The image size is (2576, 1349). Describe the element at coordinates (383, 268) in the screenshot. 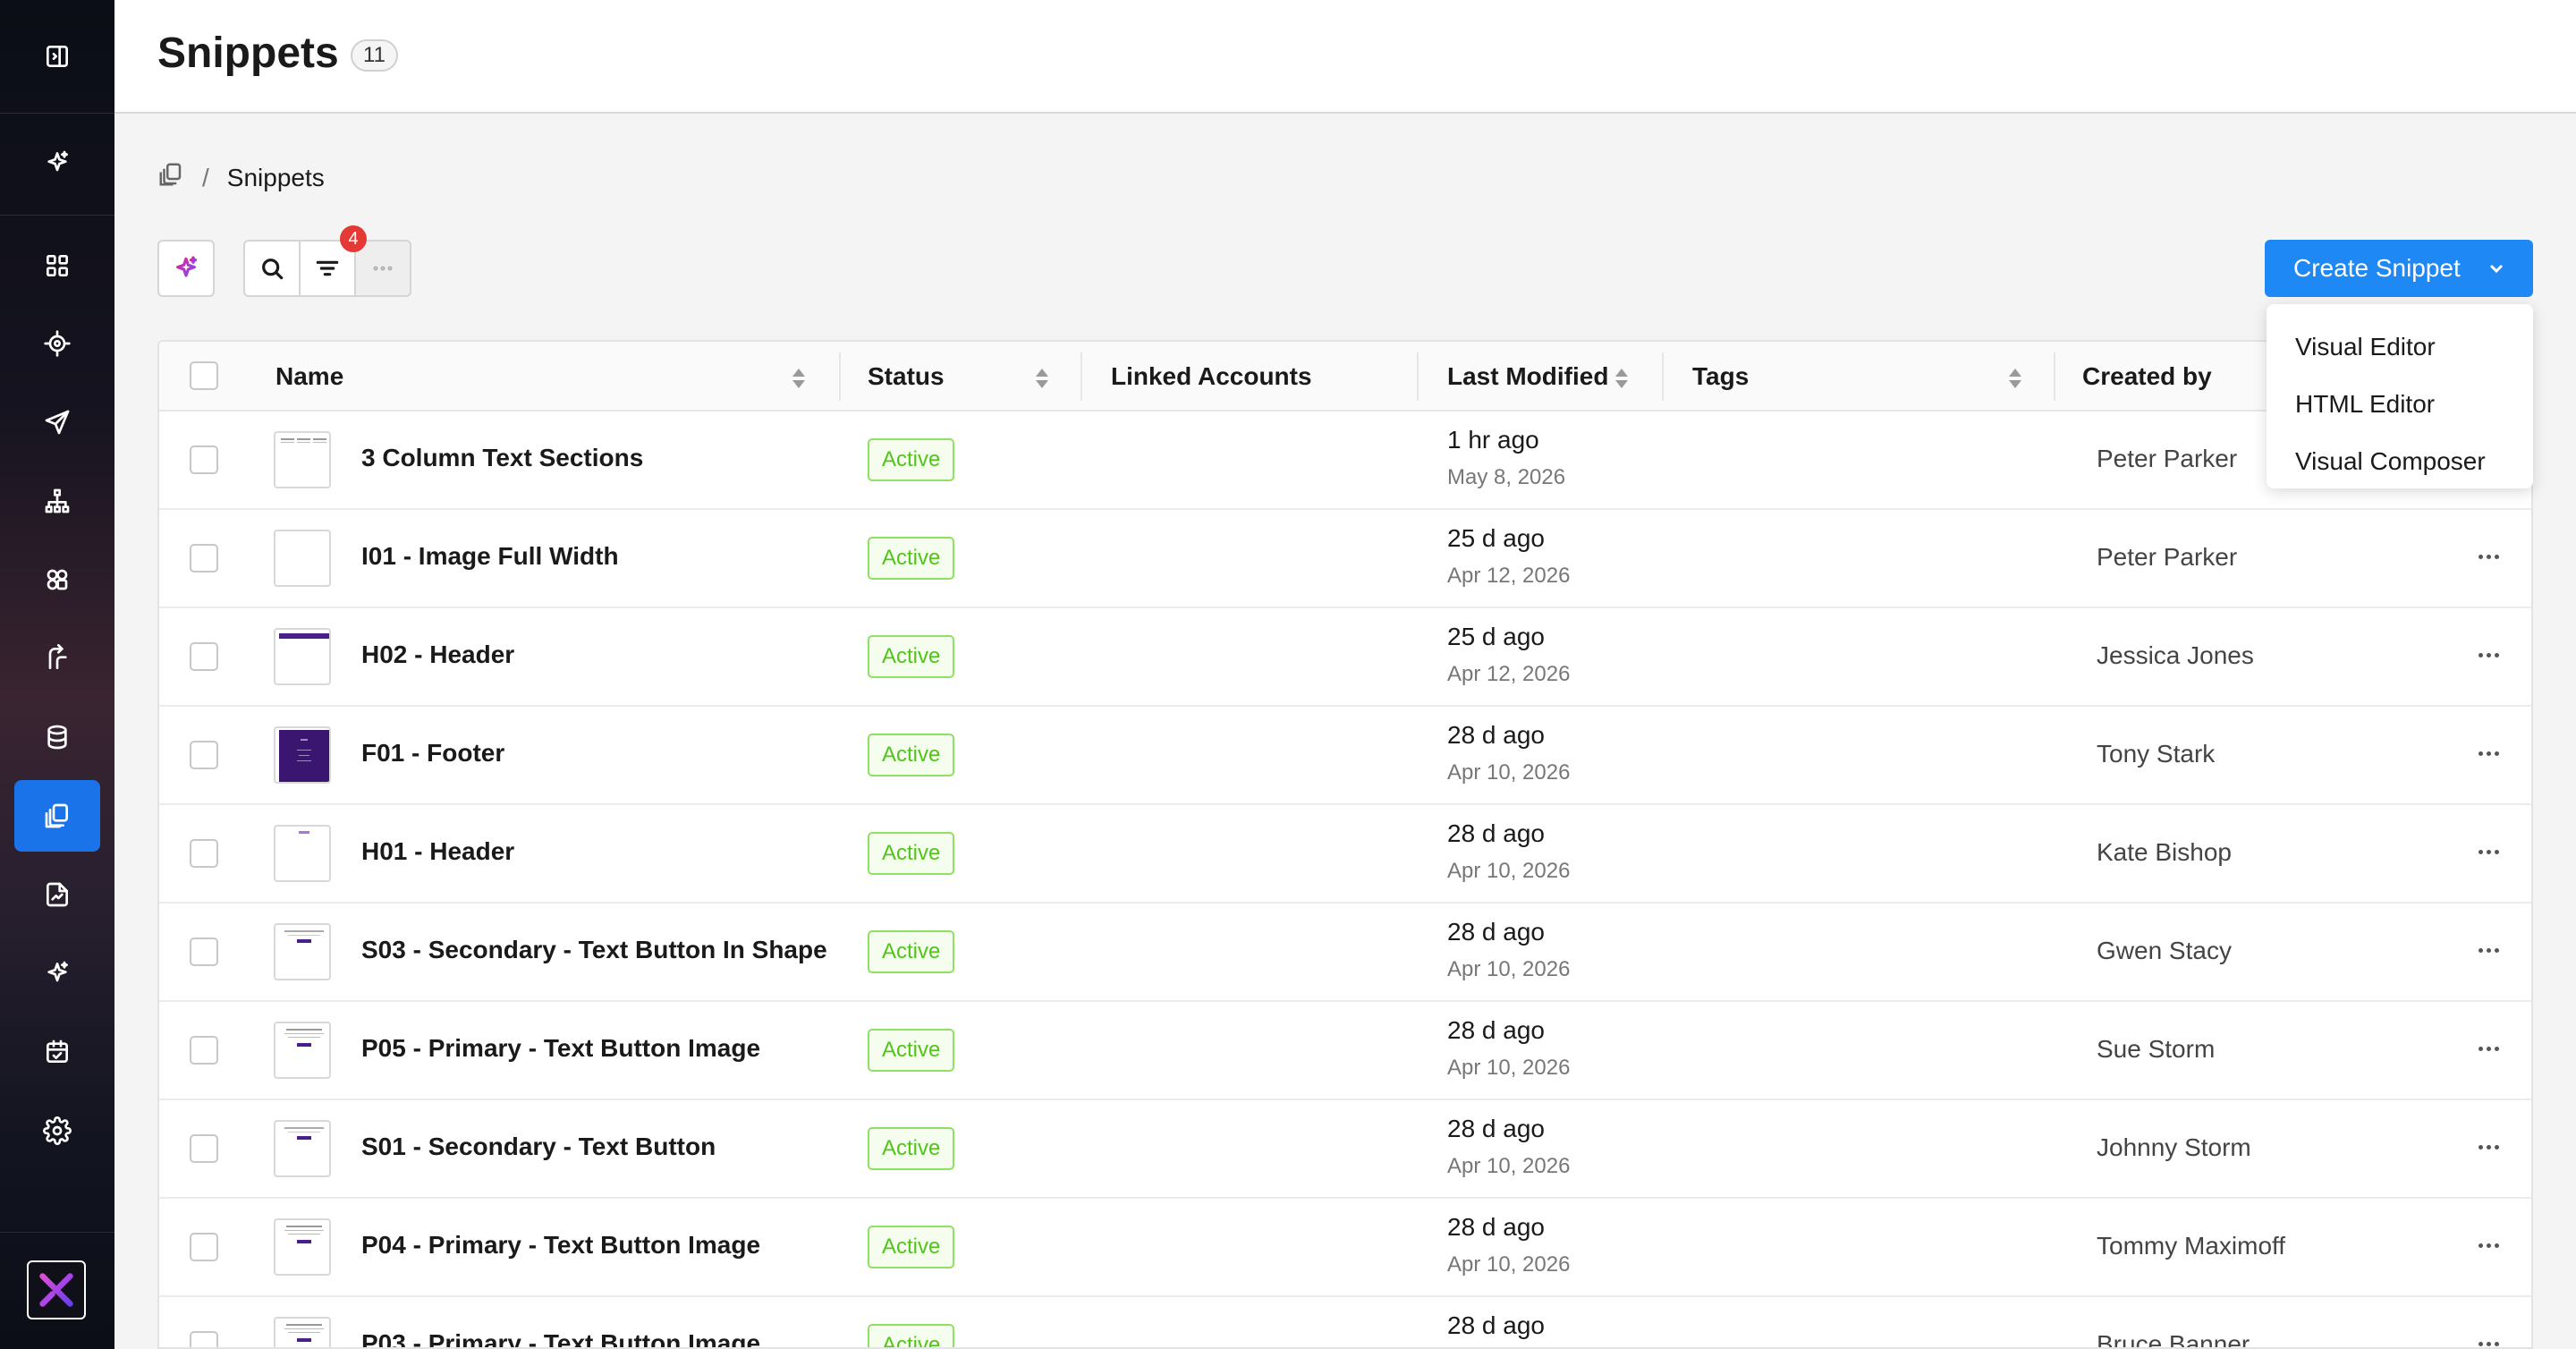

I see `ellipsis-icon` at that location.